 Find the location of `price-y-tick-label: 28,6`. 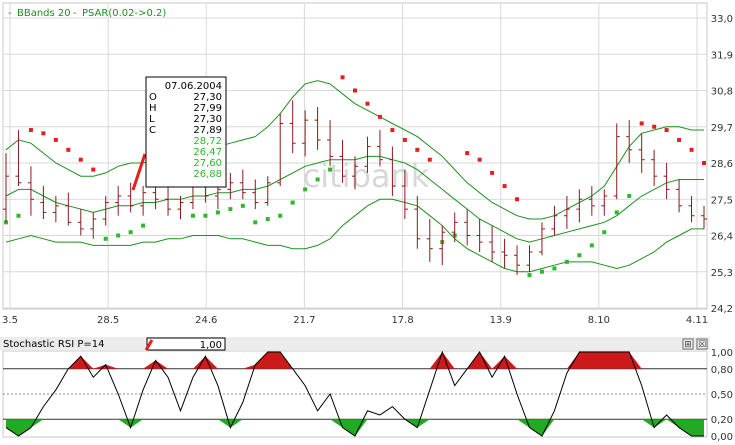

price-y-tick-label: 28,6 is located at coordinates (722, 164).